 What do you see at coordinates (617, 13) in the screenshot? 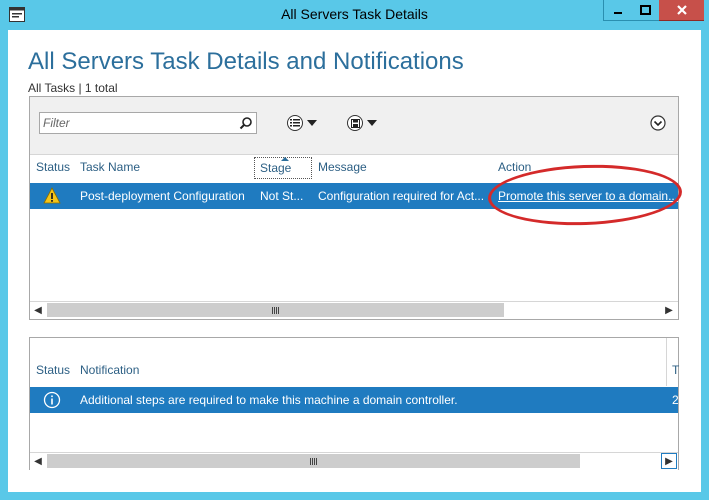
I see `minimize-icon` at bounding box center [617, 13].